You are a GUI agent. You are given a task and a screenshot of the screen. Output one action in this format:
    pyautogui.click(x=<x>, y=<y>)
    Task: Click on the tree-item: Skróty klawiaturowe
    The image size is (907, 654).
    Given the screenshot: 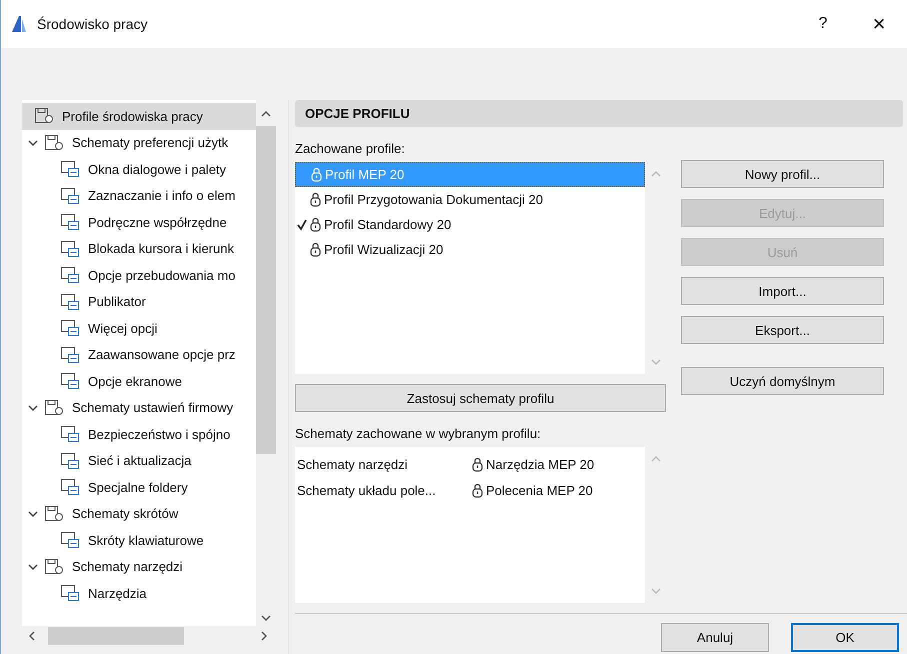 What is the action you would take?
    pyautogui.click(x=139, y=540)
    